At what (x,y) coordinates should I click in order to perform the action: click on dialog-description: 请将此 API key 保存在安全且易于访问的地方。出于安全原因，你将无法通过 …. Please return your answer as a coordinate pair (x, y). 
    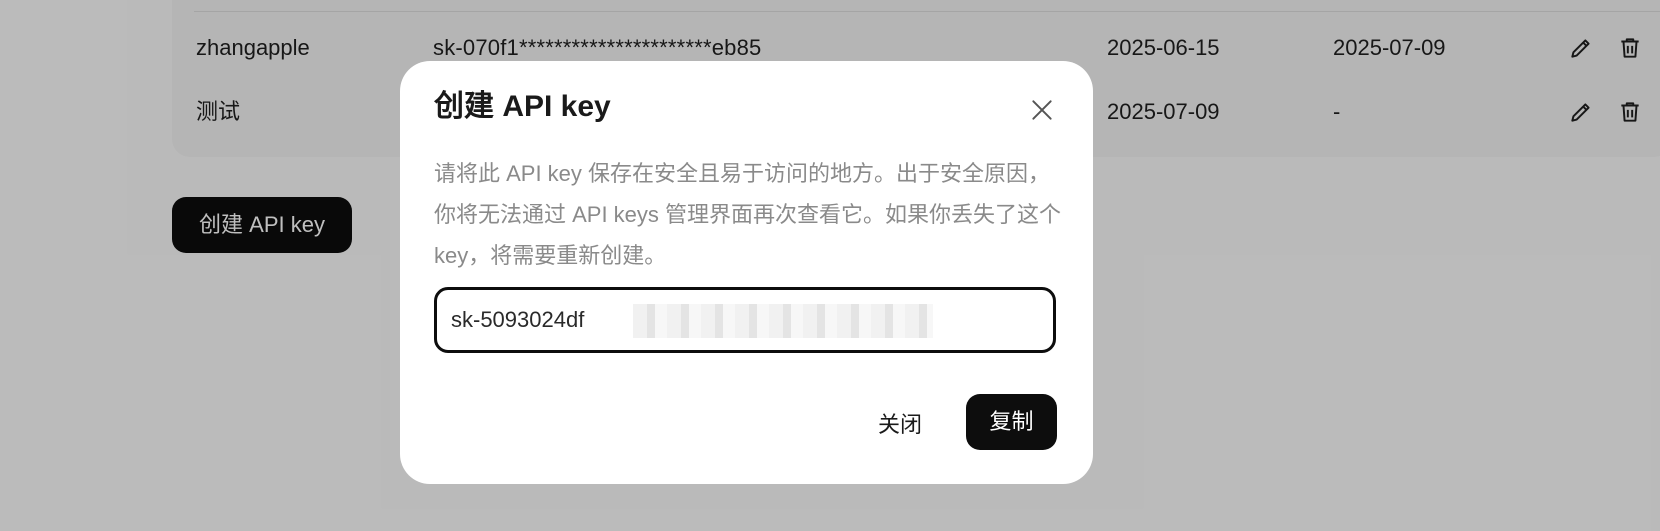
    Looking at the image, I should click on (748, 214).